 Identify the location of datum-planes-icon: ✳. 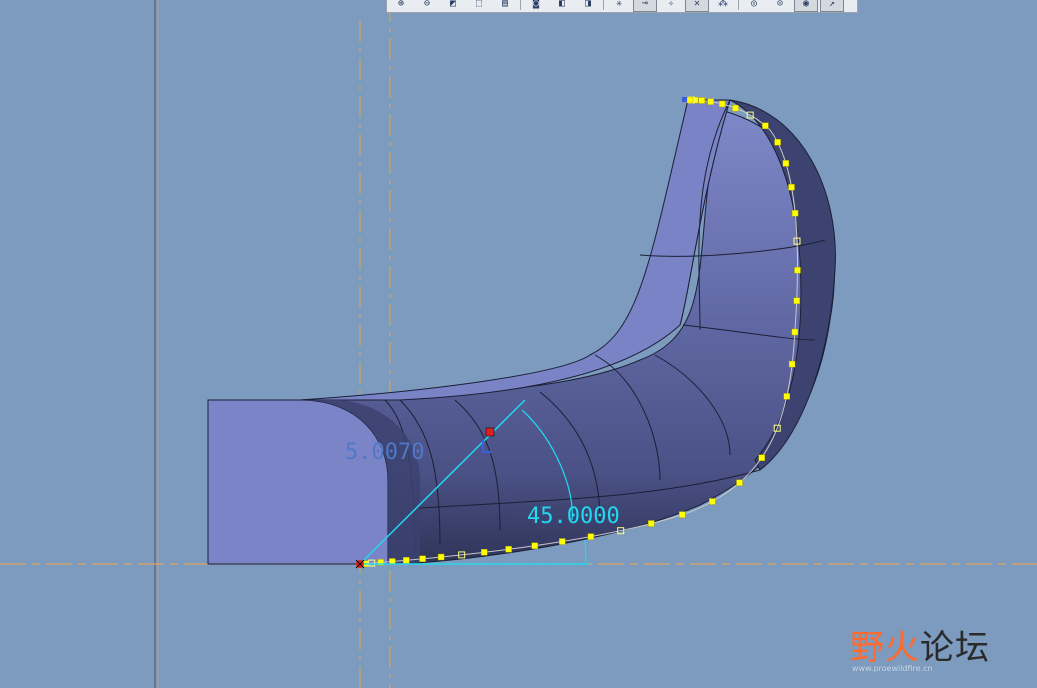
(619, 4).